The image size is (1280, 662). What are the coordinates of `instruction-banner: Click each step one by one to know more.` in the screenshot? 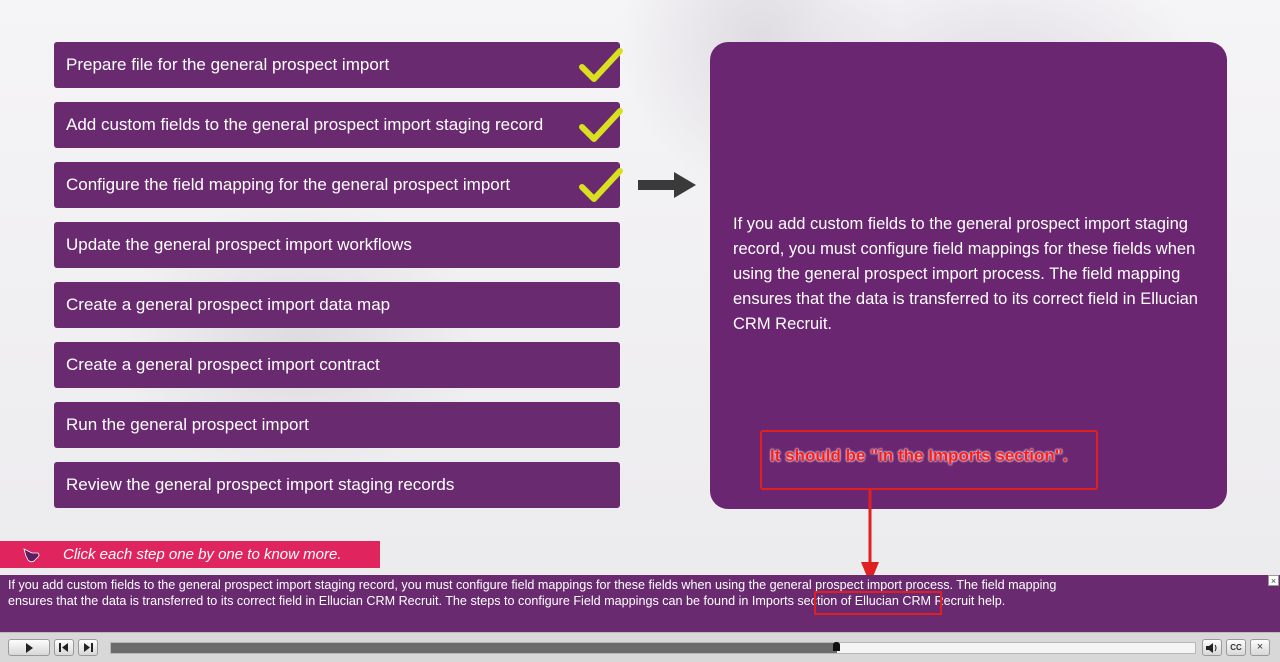 It's located at (190, 554).